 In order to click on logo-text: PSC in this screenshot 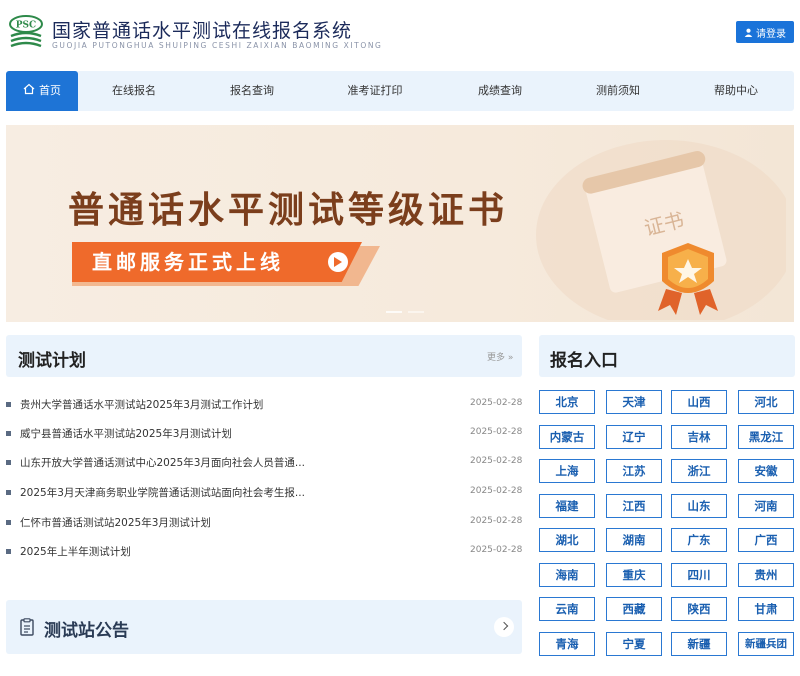, I will do `click(26, 26)`.